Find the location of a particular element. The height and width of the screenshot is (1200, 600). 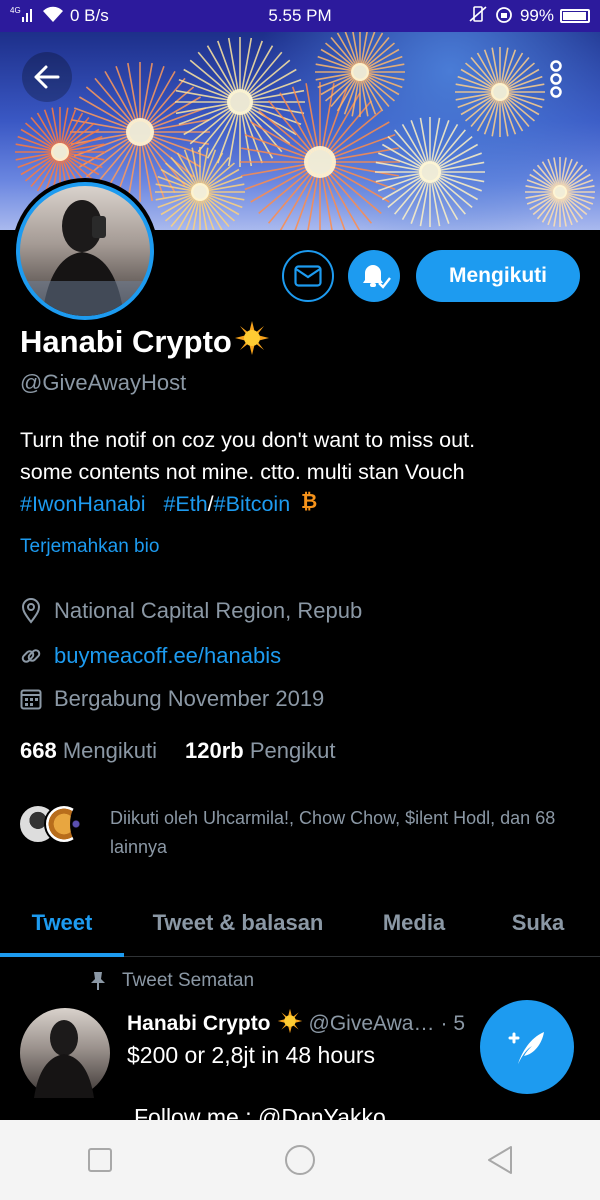

joined-row: Bergabung November 2019 is located at coordinates (172, 699).